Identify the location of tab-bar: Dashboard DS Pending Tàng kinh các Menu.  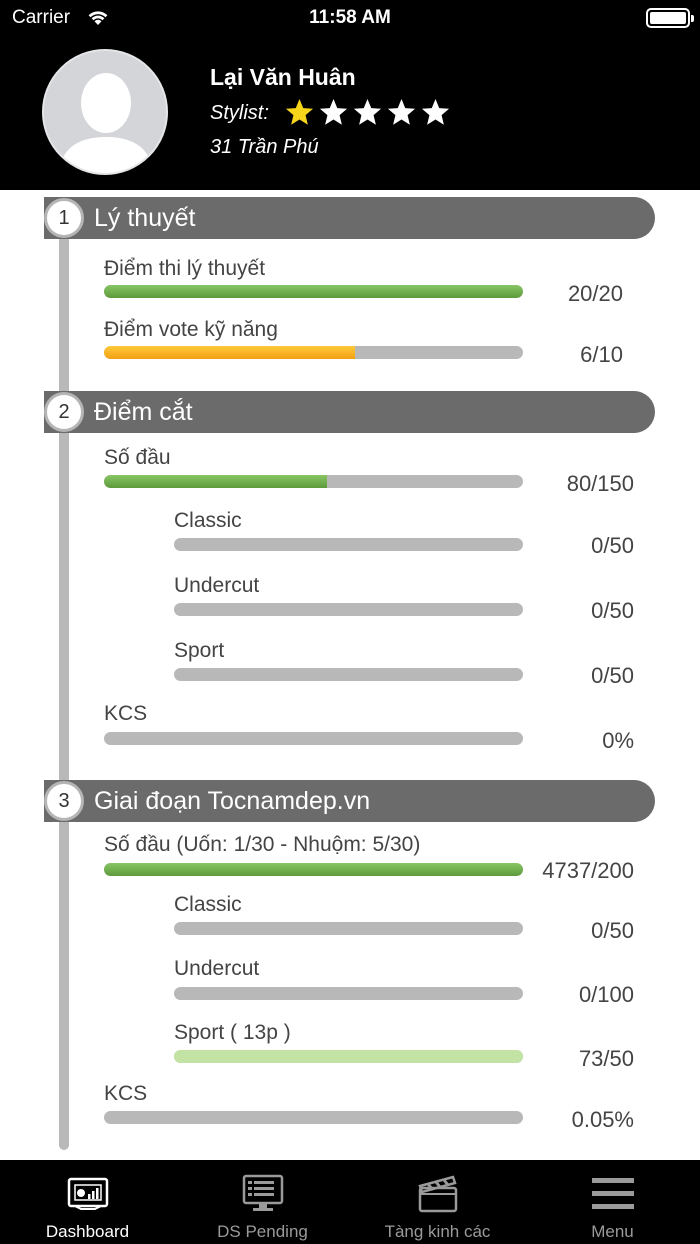
(350, 1202).